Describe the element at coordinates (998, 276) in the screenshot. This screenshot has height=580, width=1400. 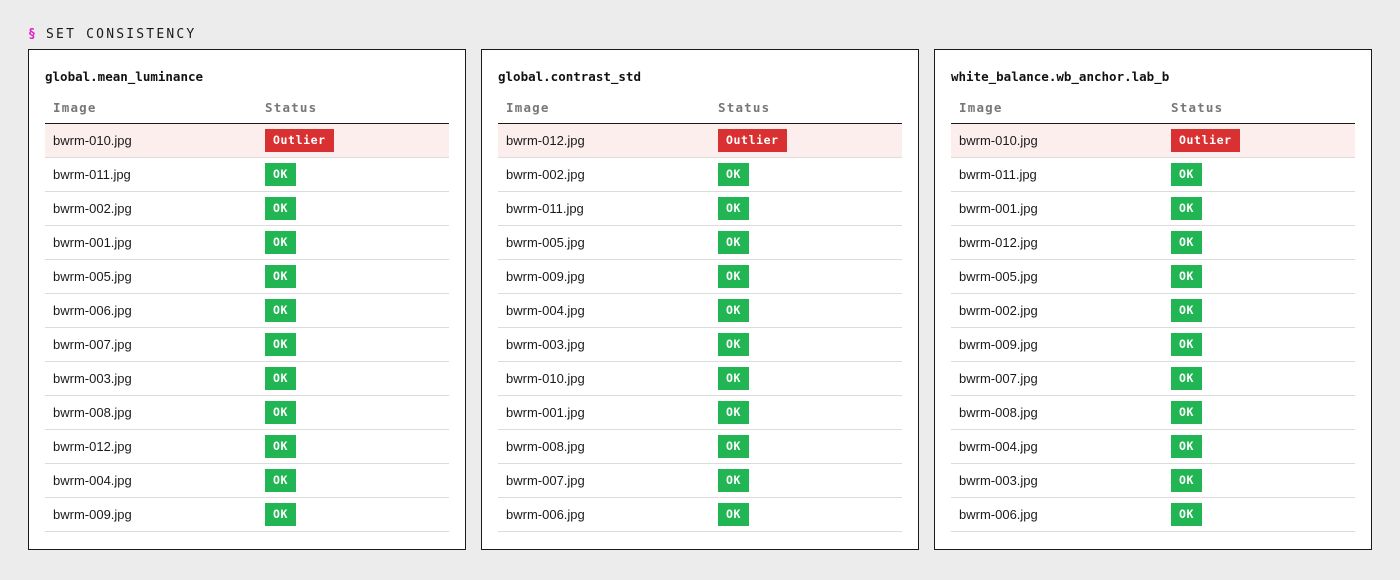
I see `image-filename: bwrm-005.jpg` at that location.